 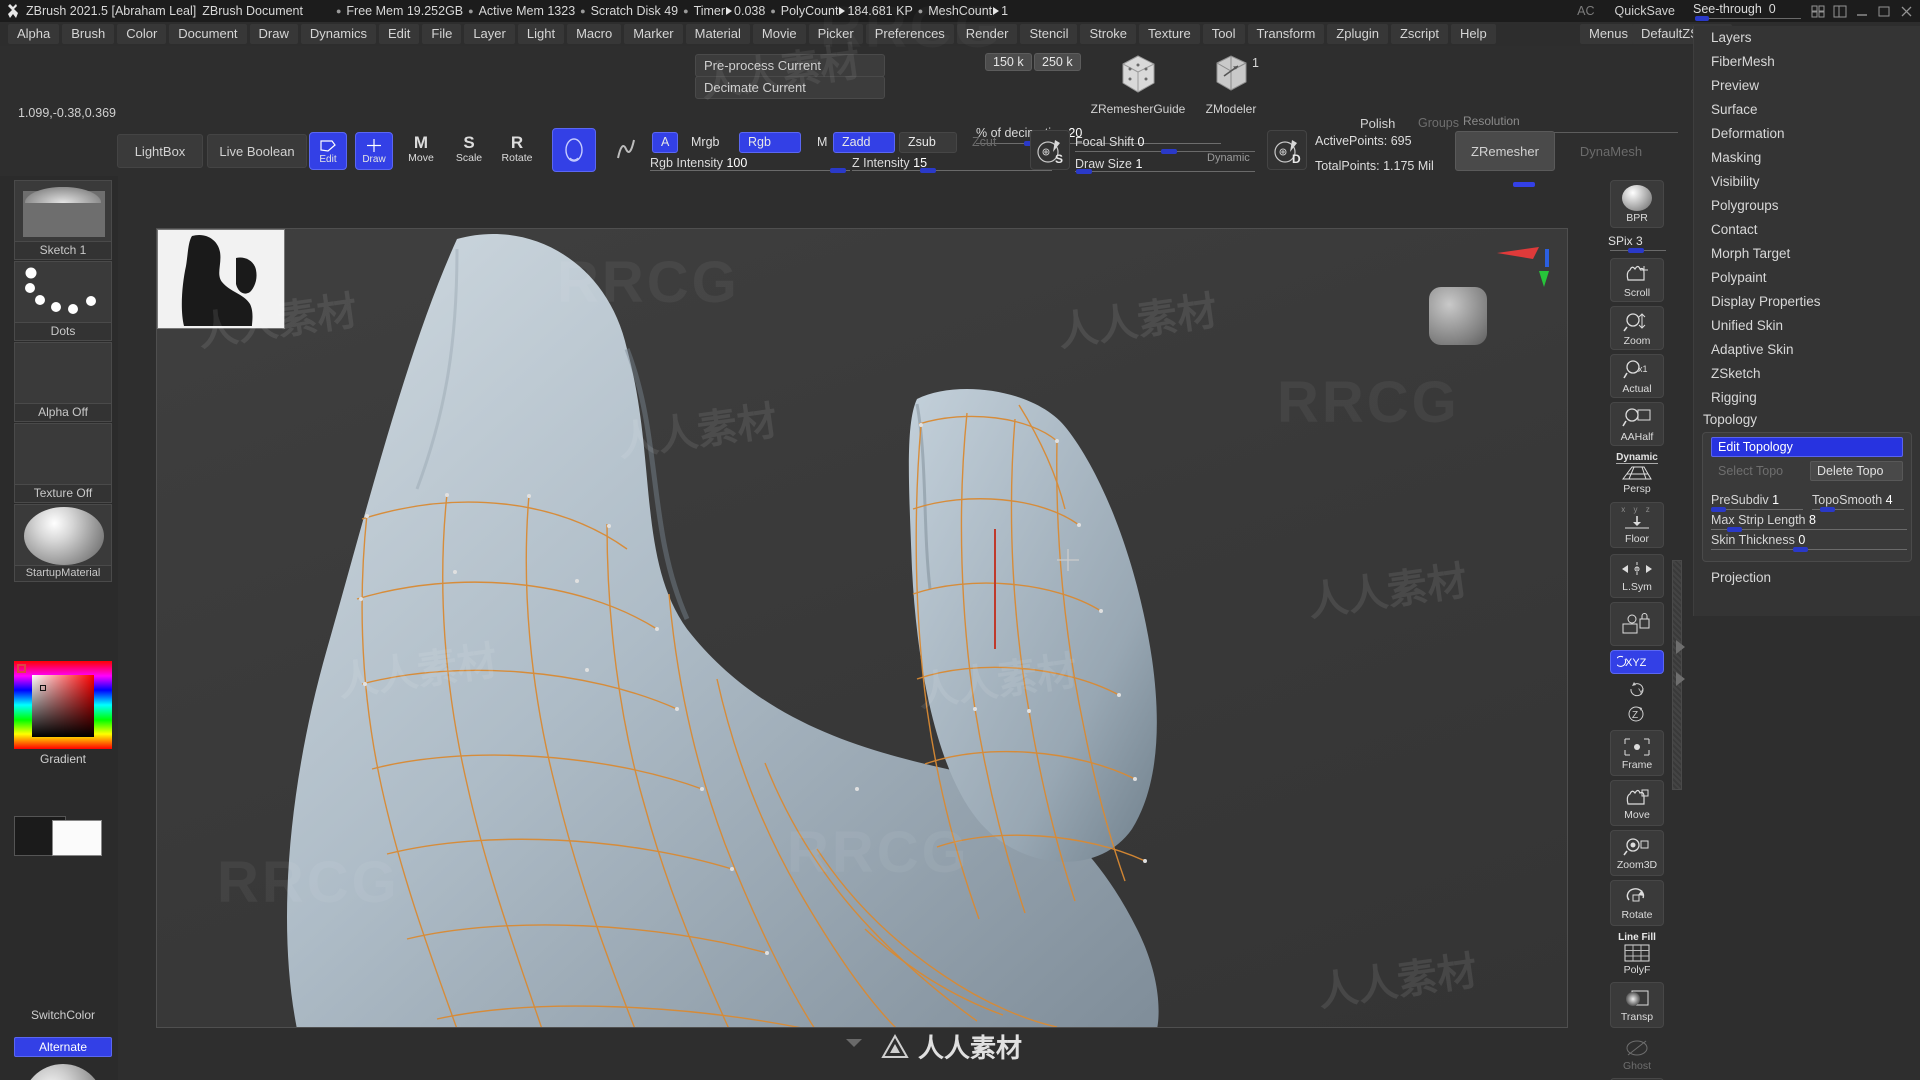 I want to click on tool-thumbnail, so click(x=221, y=279).